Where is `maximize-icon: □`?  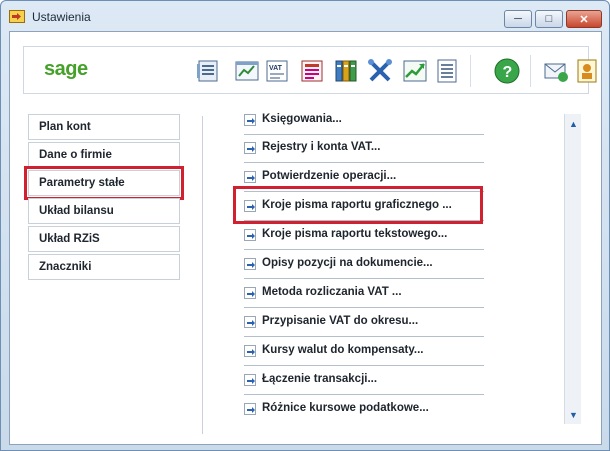
maximize-icon: □ is located at coordinates (549, 19).